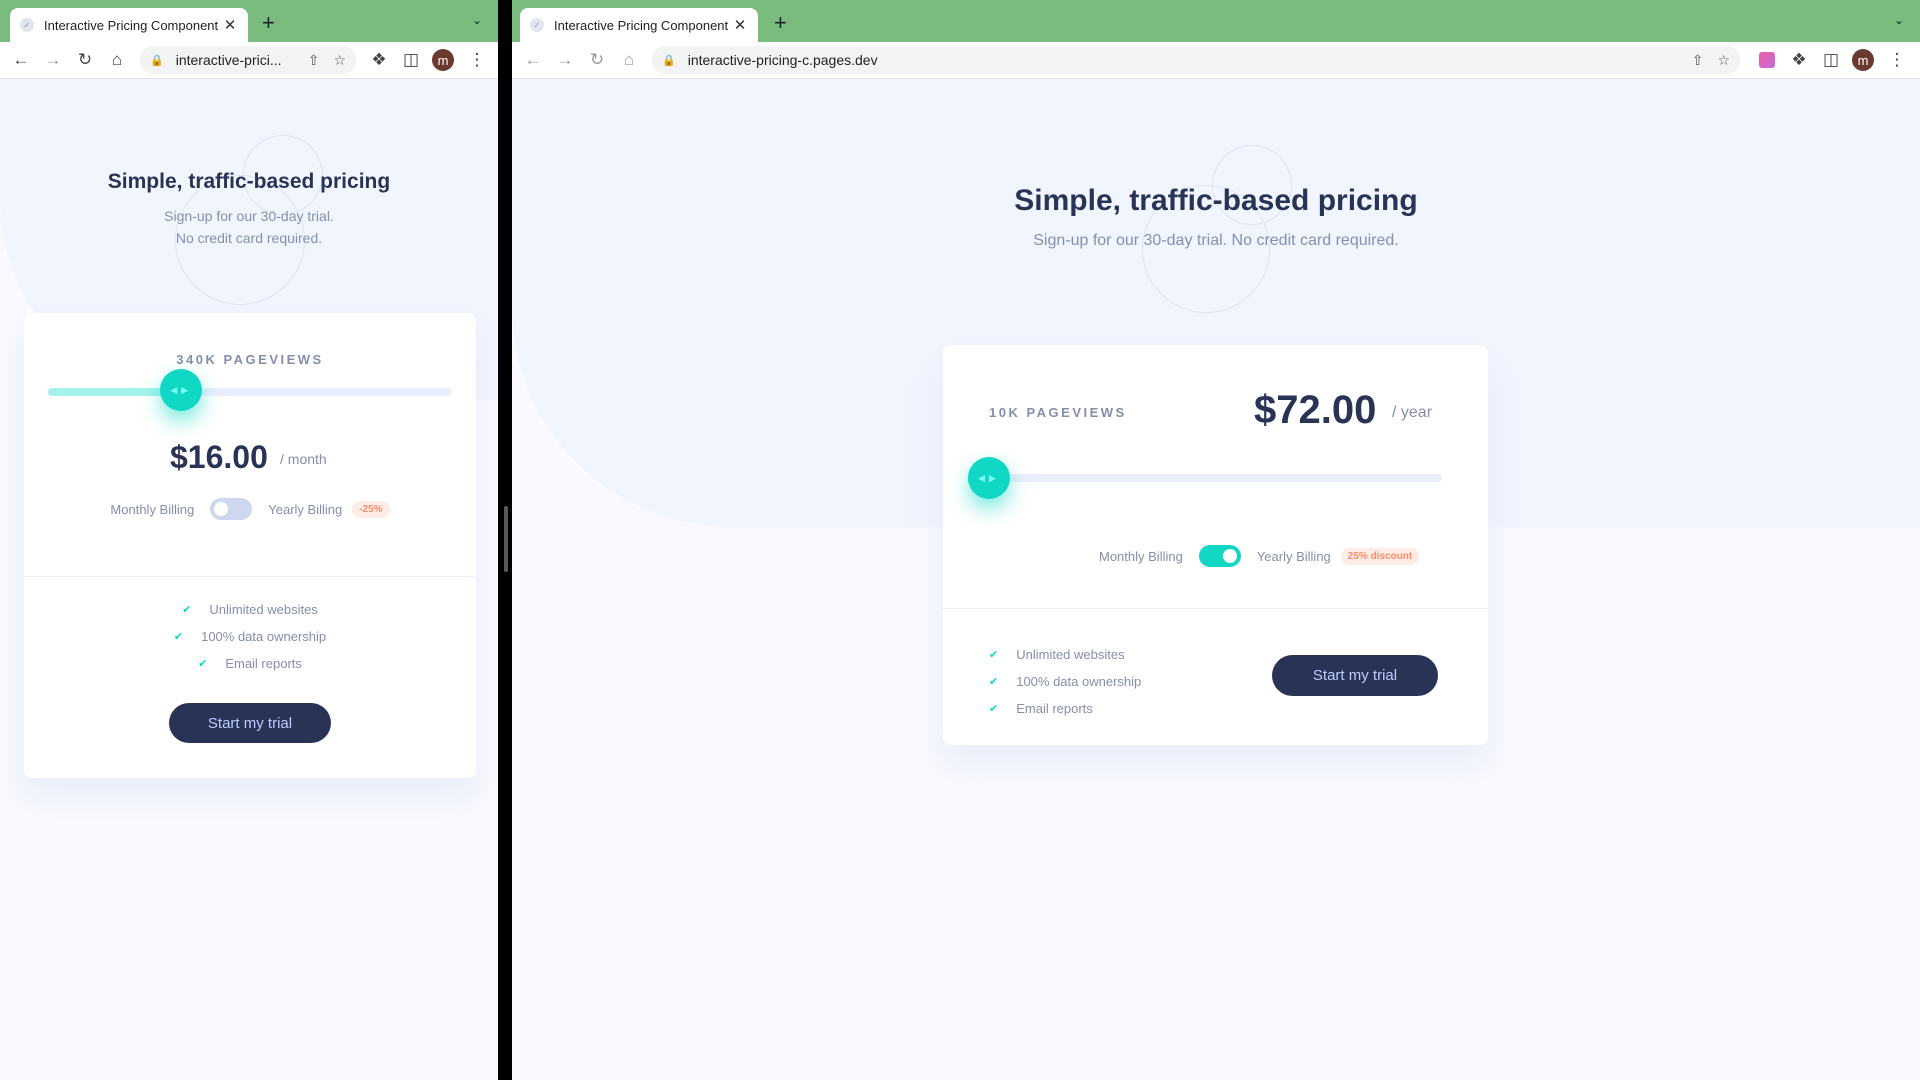  I want to click on extension-icon, so click(1767, 60).